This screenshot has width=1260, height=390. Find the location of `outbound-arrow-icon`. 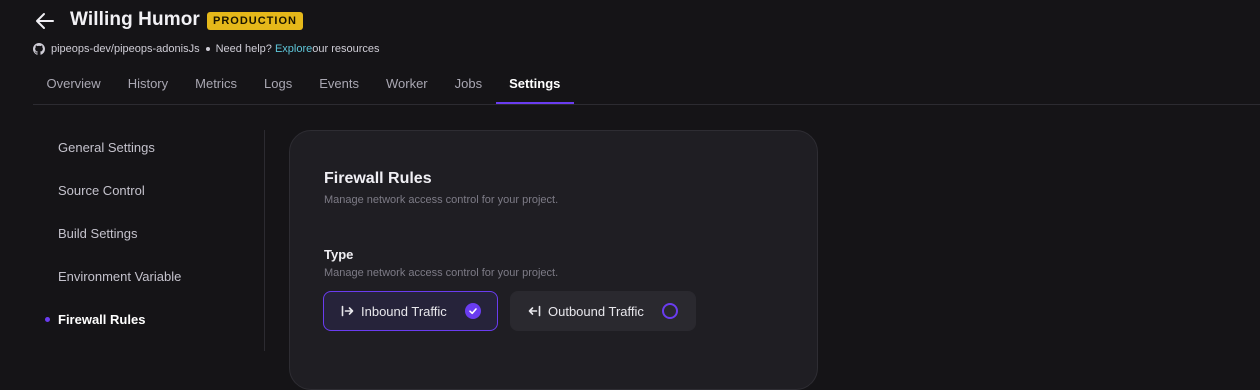

outbound-arrow-icon is located at coordinates (534, 311).